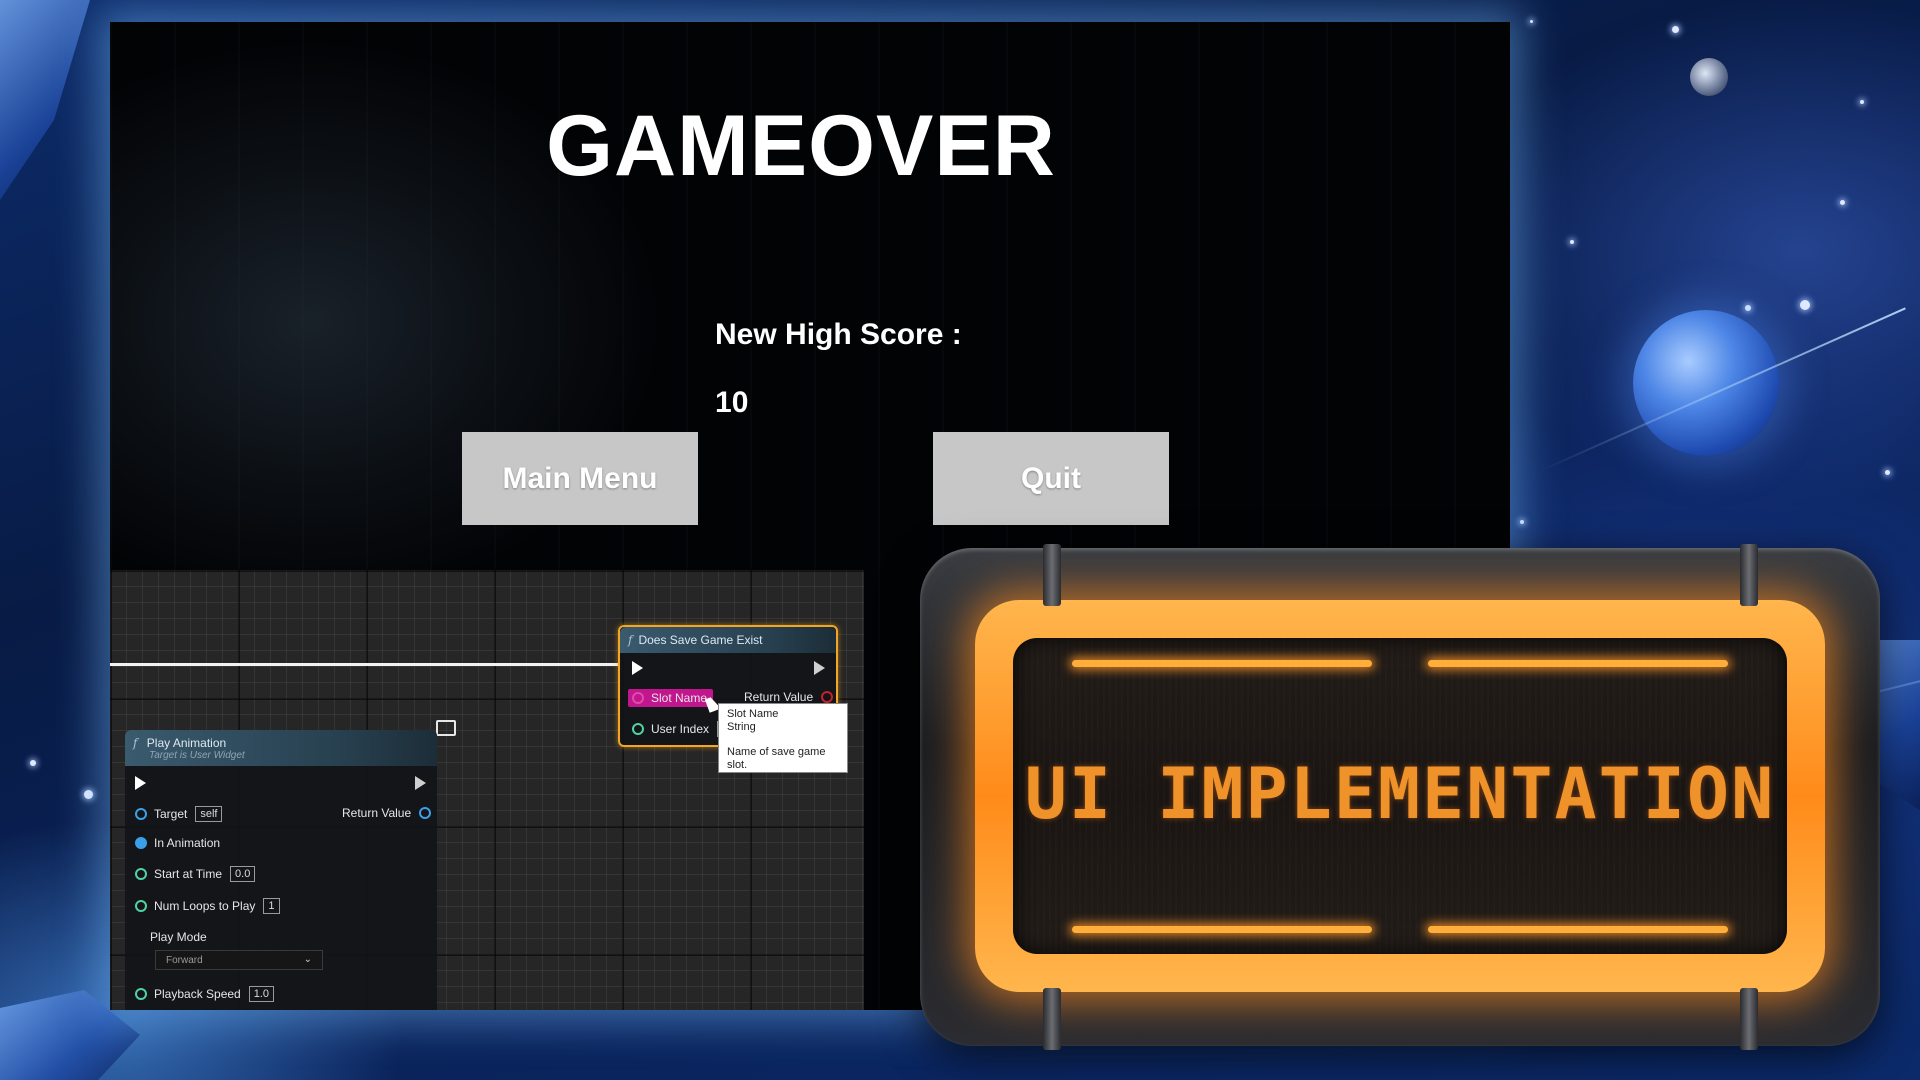 Image resolution: width=1920 pixels, height=1080 pixels. I want to click on num-loops-pin: Num Loops to Play 1, so click(207, 906).